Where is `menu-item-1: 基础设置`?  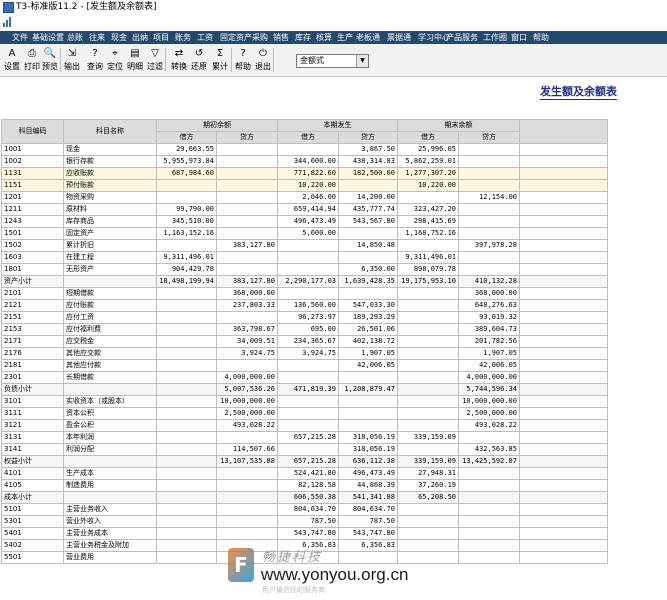
menu-item-1: 基础设置 is located at coordinates (48, 37).